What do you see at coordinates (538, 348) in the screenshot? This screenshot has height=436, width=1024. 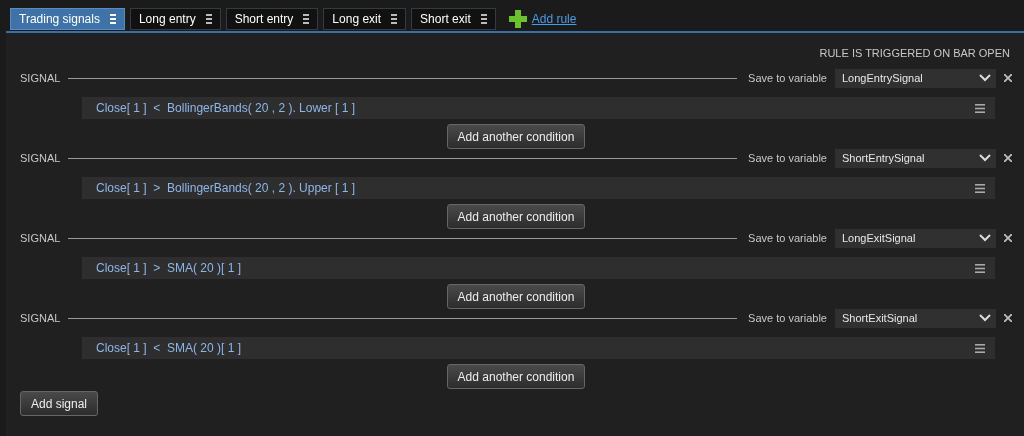 I see `condition-row: Close[ 1 ] < SMA( 20 )[ 1 ]` at bounding box center [538, 348].